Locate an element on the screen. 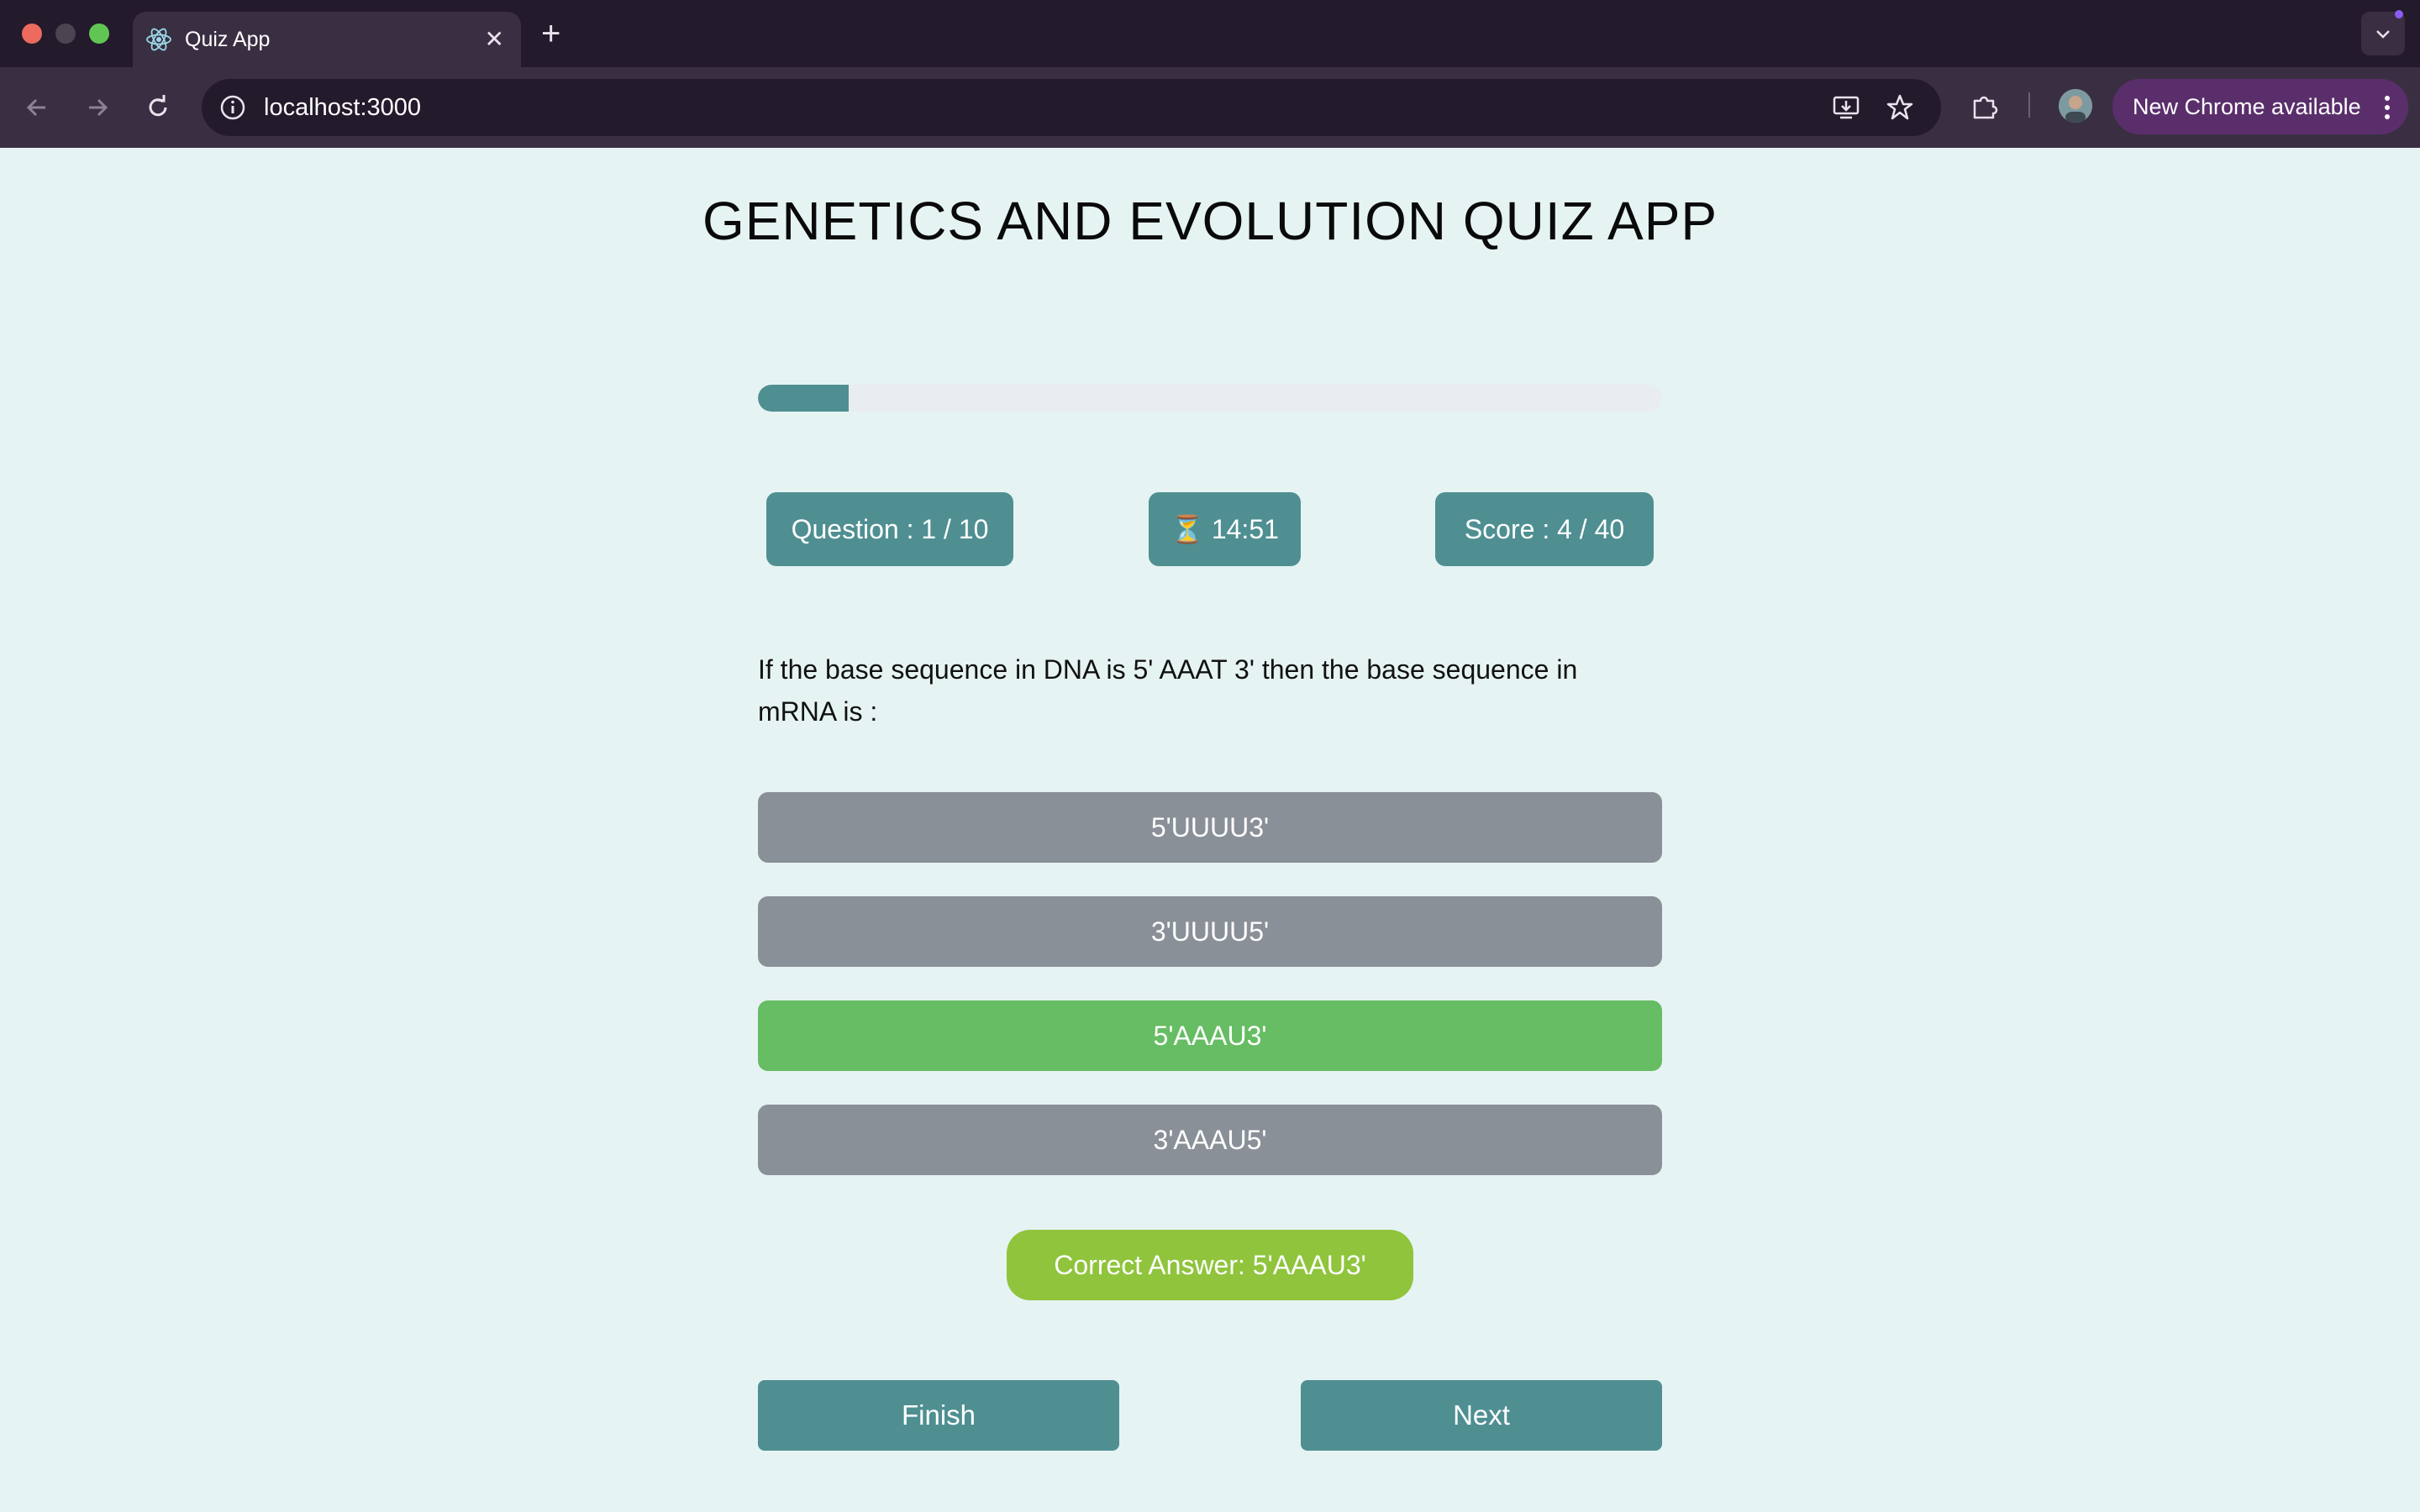 This screenshot has height=1512, width=2420. profile-avatar is located at coordinates (2075, 106).